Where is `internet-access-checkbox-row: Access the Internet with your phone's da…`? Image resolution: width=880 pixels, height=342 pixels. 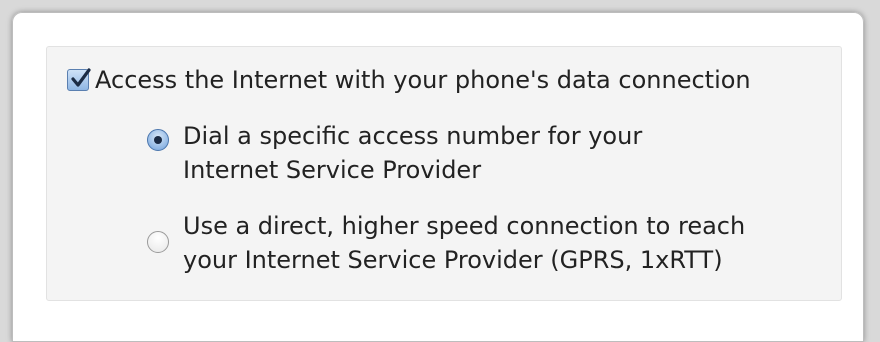 internet-access-checkbox-row: Access the Internet with your phone's da… is located at coordinates (409, 80).